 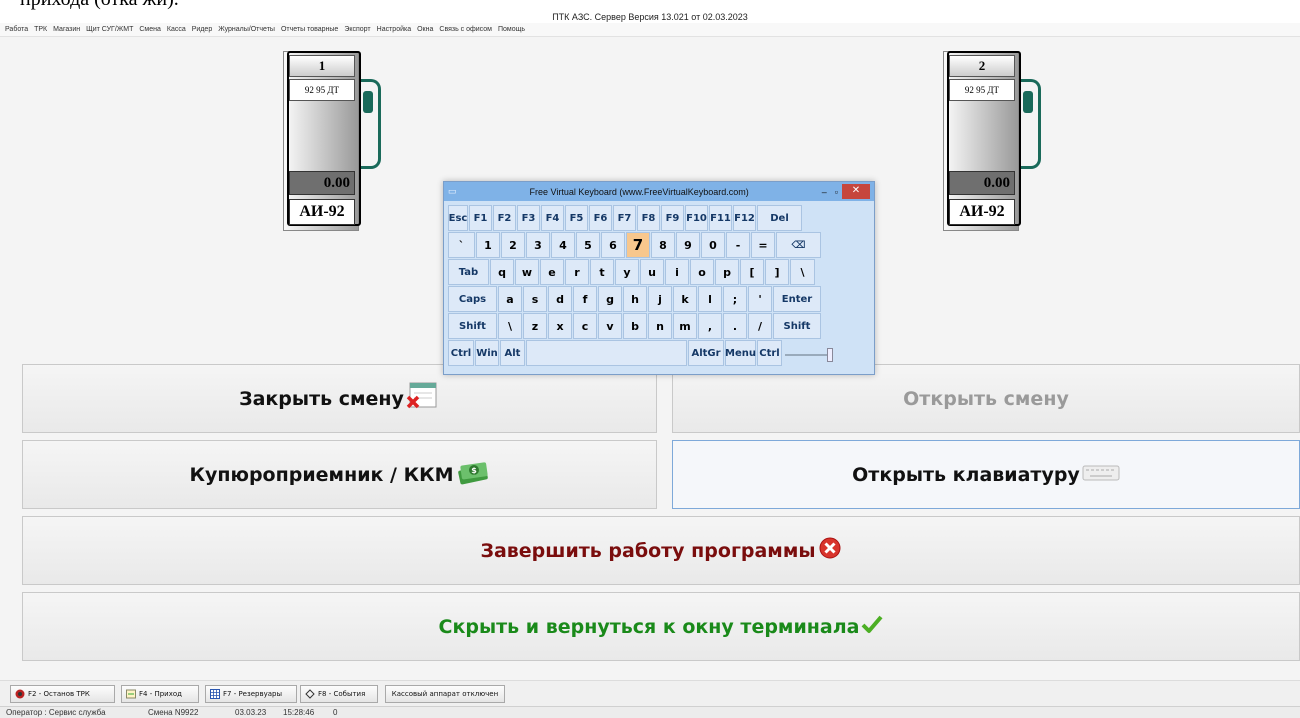 I want to click on f4-income-button: F4 - Приход, so click(x=160, y=694).